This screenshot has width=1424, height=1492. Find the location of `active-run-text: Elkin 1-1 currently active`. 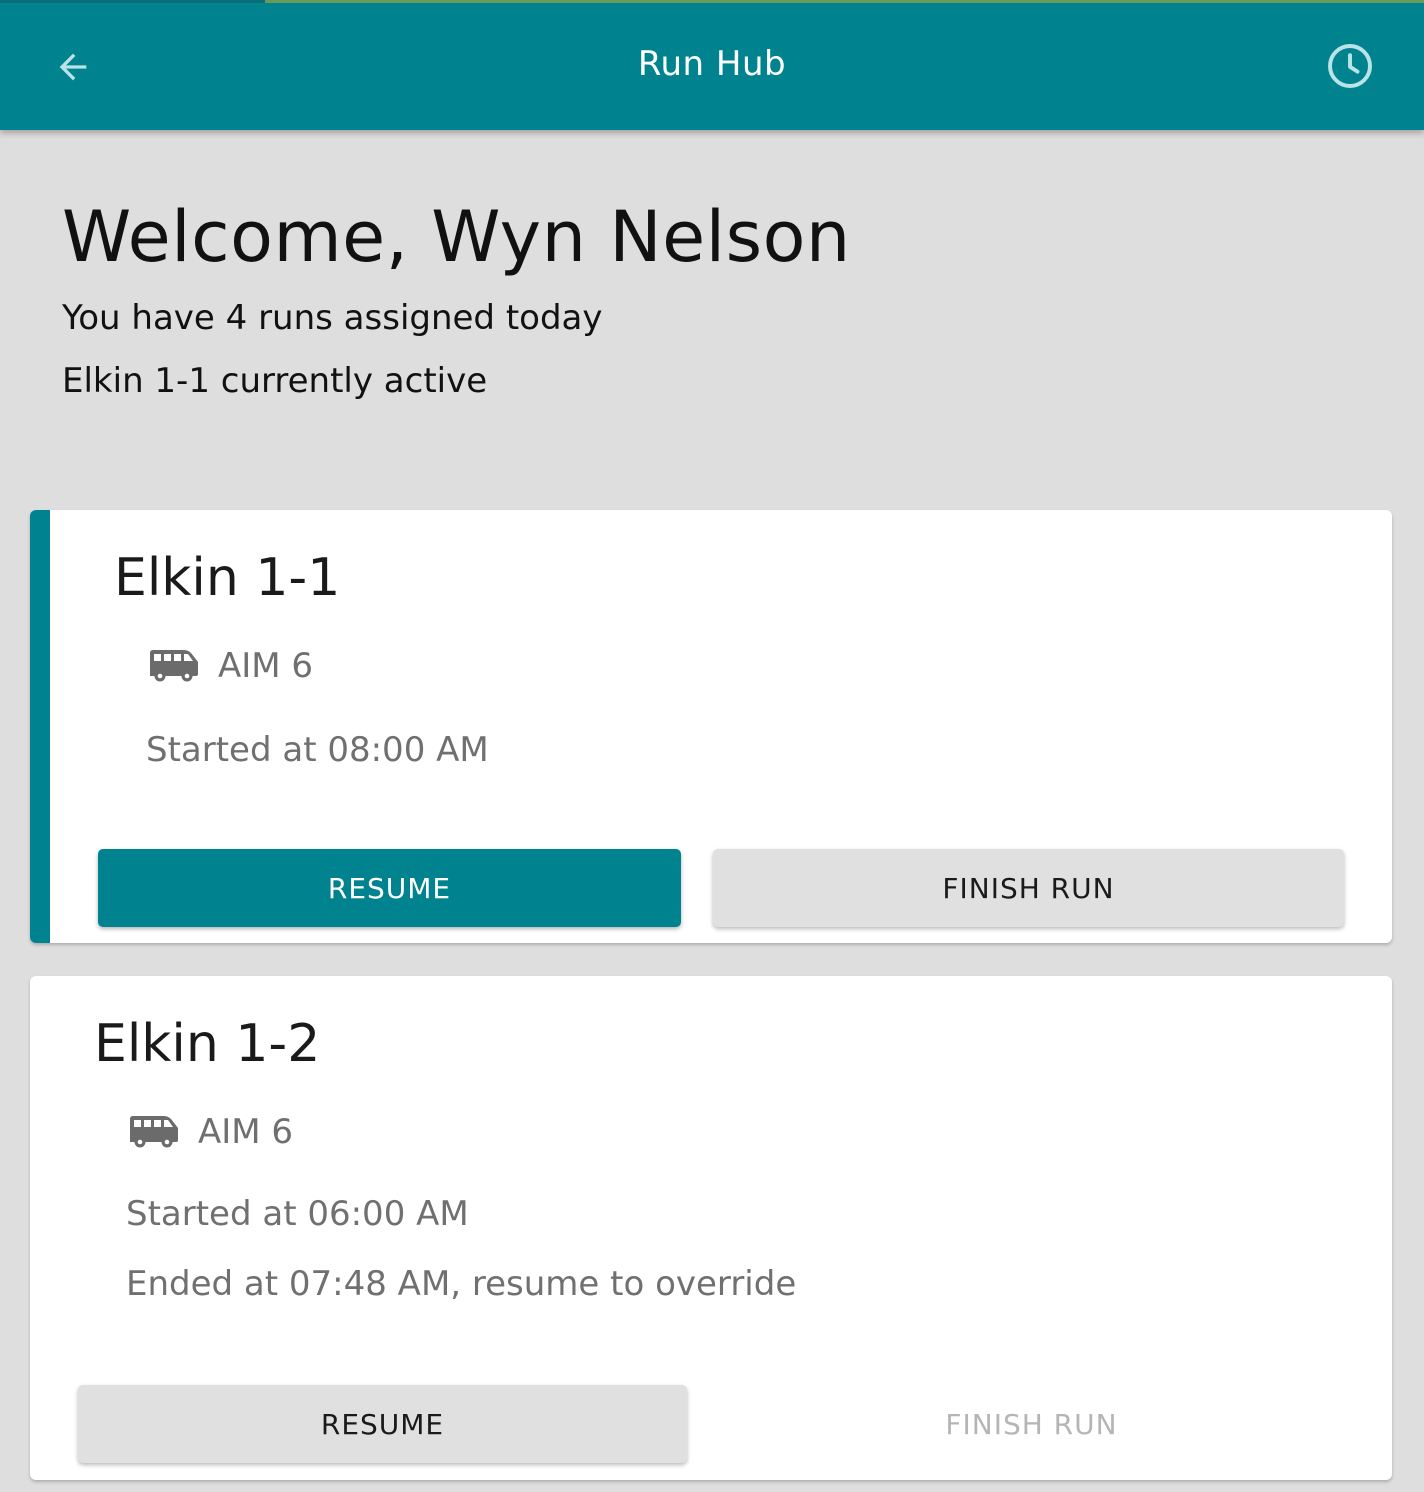

active-run-text: Elkin 1-1 currently active is located at coordinates (275, 381).